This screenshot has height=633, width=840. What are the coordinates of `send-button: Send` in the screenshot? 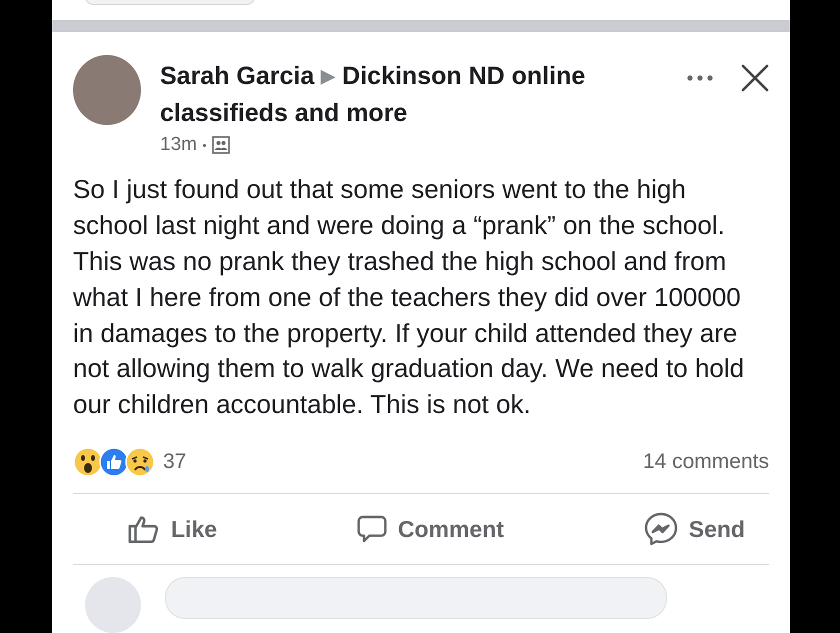 It's located at (693, 529).